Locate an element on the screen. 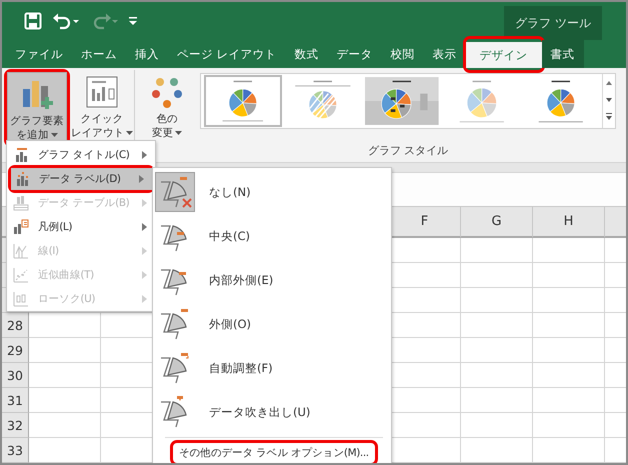  ribbon-tab: ファイル is located at coordinates (39, 54).